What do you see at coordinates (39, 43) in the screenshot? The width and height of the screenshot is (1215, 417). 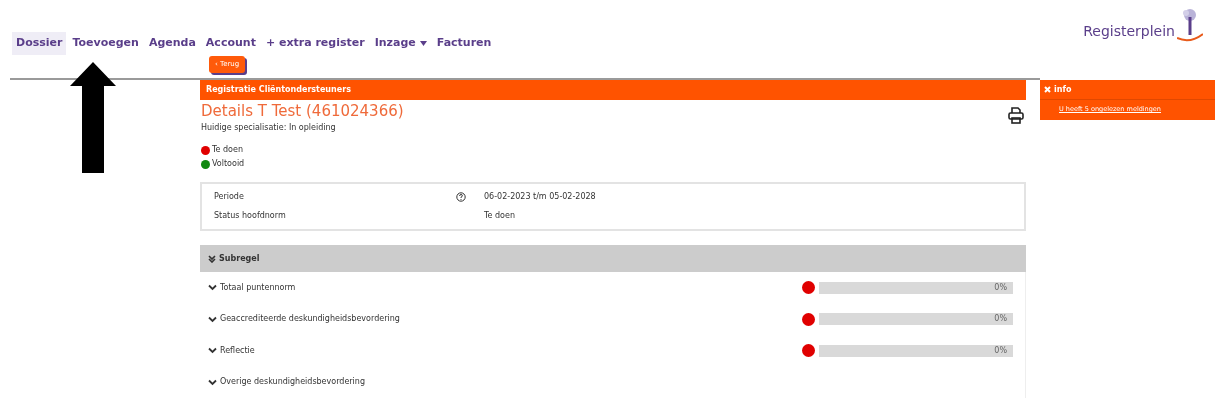 I see `nav-link: Dossier` at bounding box center [39, 43].